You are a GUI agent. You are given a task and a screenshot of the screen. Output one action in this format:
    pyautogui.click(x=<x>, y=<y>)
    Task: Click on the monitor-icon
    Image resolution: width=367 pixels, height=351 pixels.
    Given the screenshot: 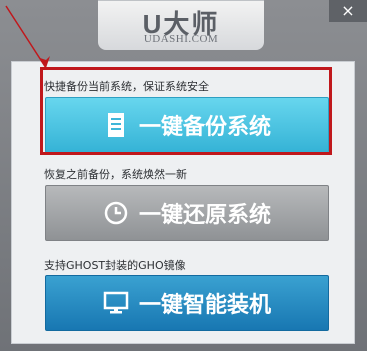 What is the action you would take?
    pyautogui.click(x=116, y=303)
    